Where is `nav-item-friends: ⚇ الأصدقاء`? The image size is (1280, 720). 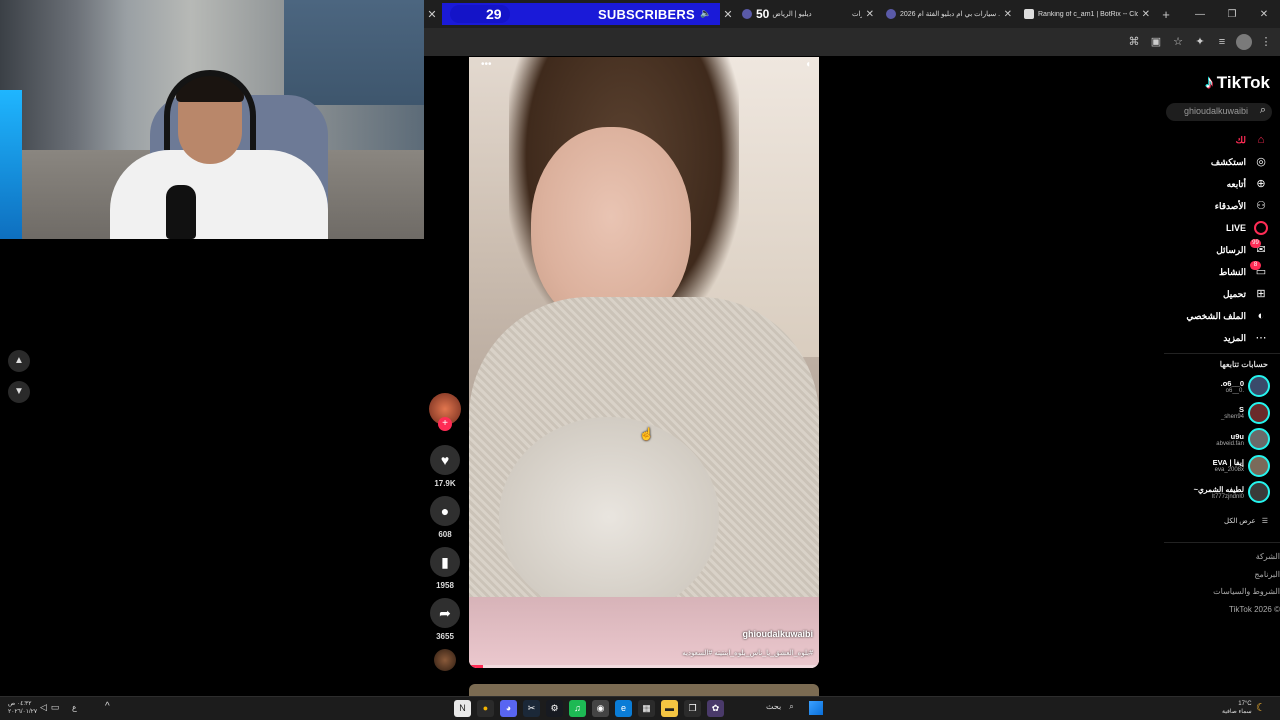
nav-item-friends: ⚇ الأصدقاء is located at coordinates (1213, 206).